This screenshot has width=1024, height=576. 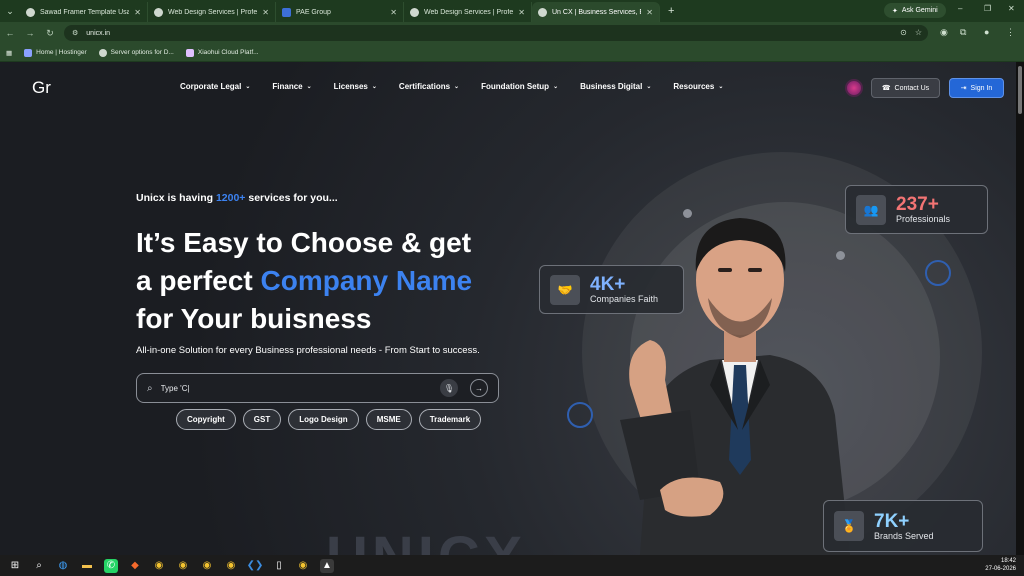 I want to click on headline-text: a perfect, so click(x=198, y=280).